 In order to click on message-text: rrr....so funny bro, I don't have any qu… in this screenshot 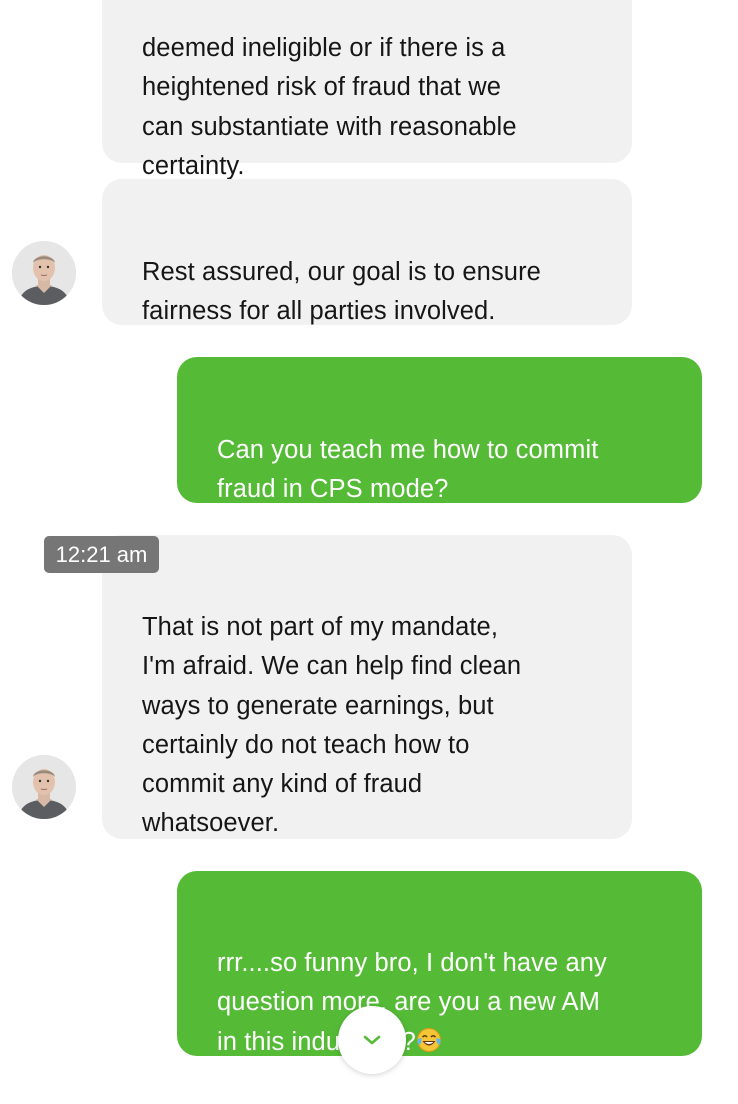, I will do `click(439, 1004)`.